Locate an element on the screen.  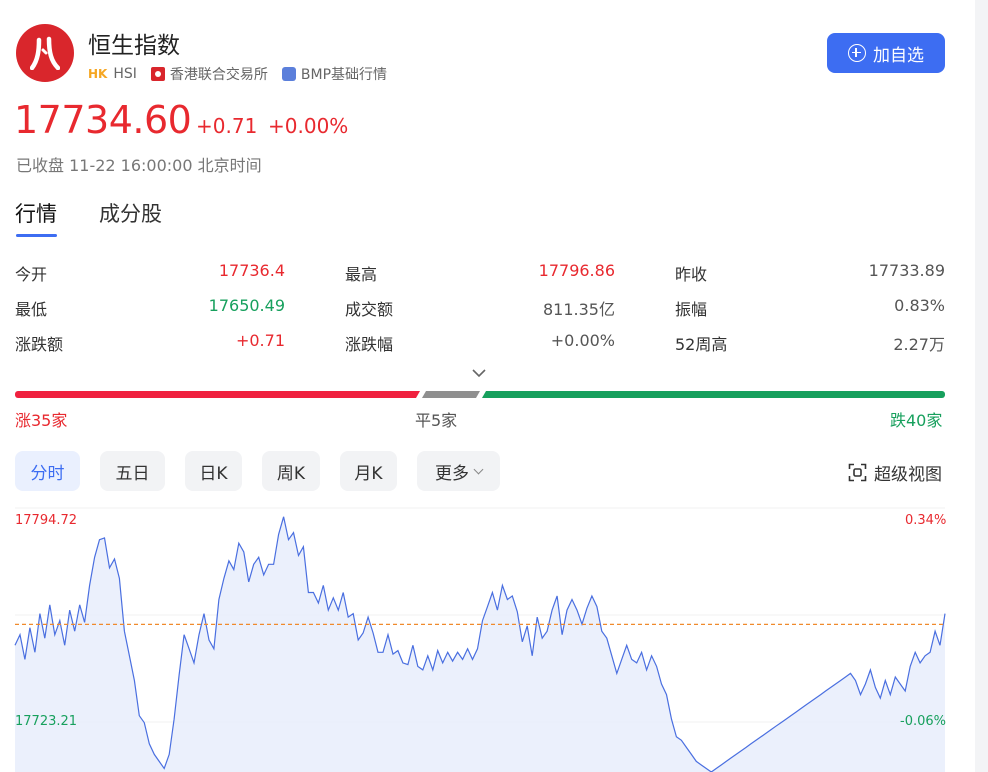
data-source-item: BMP基础行情 is located at coordinates (334, 74).